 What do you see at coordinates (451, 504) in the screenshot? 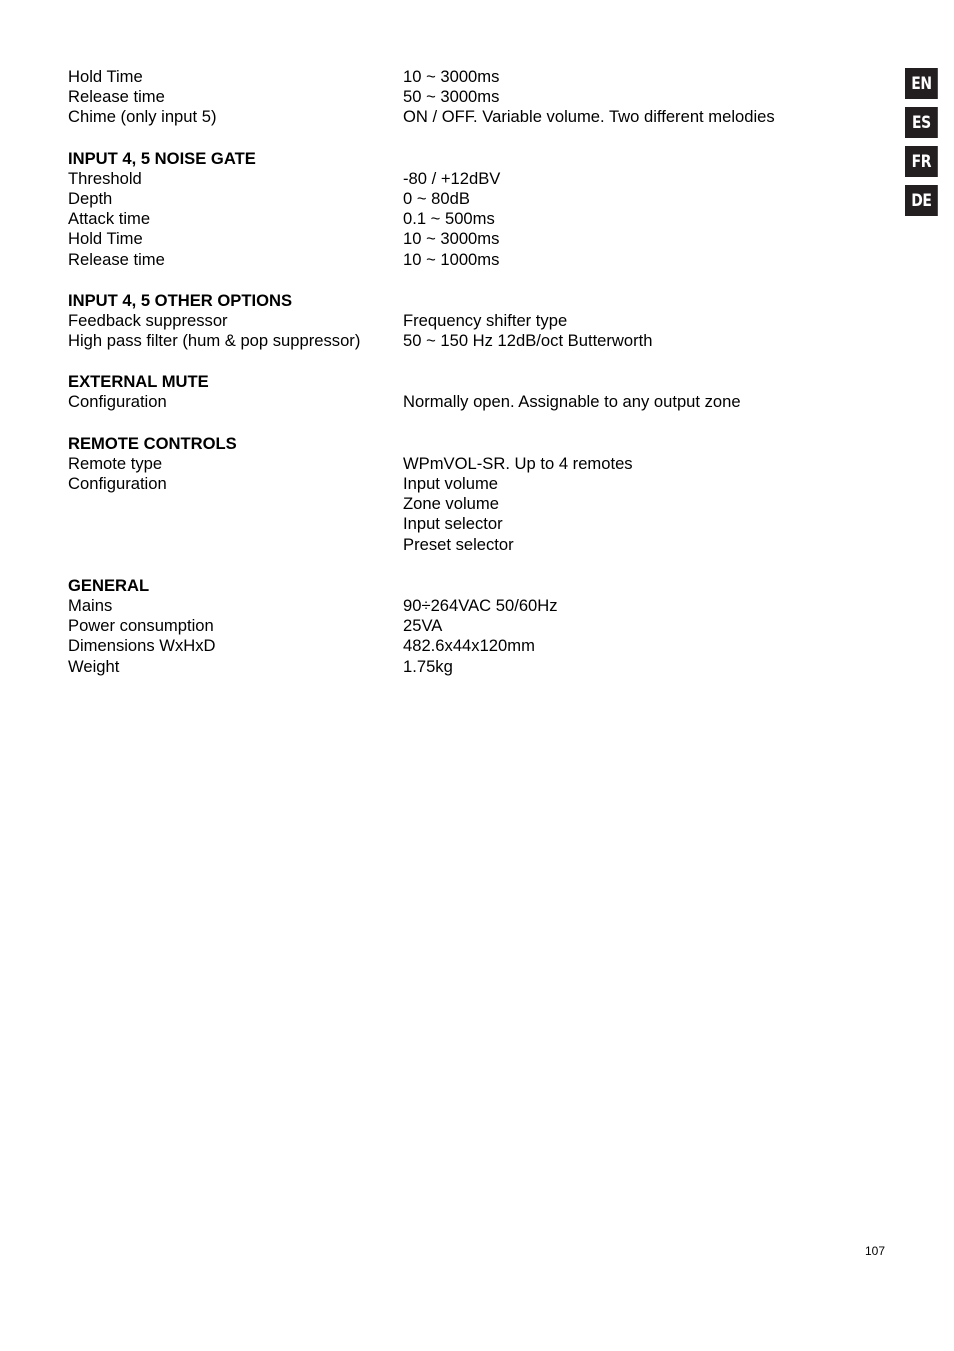
I see `spec-value: Zone volume` at bounding box center [451, 504].